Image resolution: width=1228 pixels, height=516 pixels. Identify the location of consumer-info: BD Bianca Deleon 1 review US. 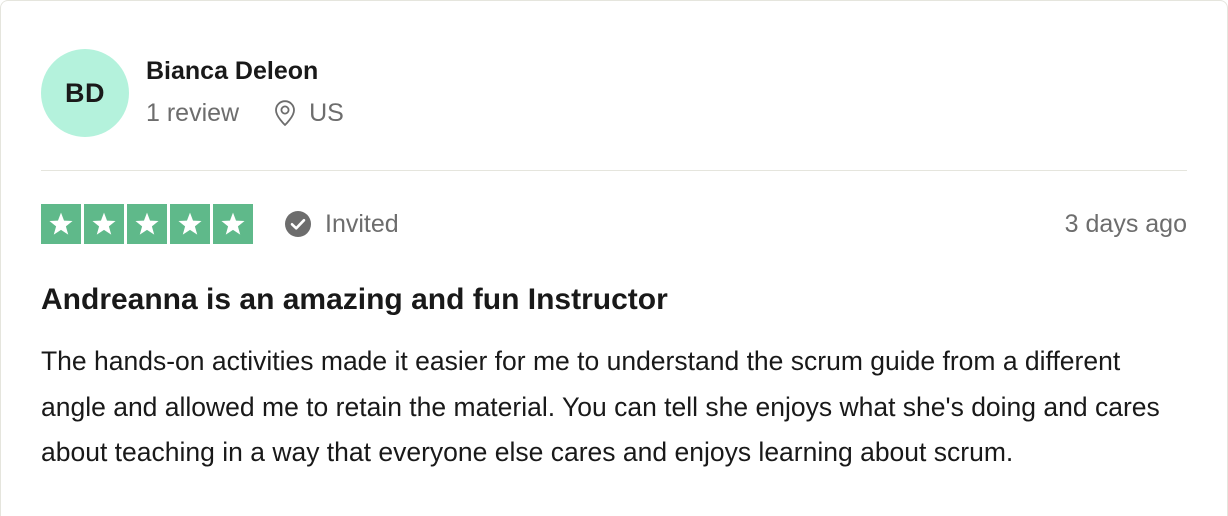
(192, 94).